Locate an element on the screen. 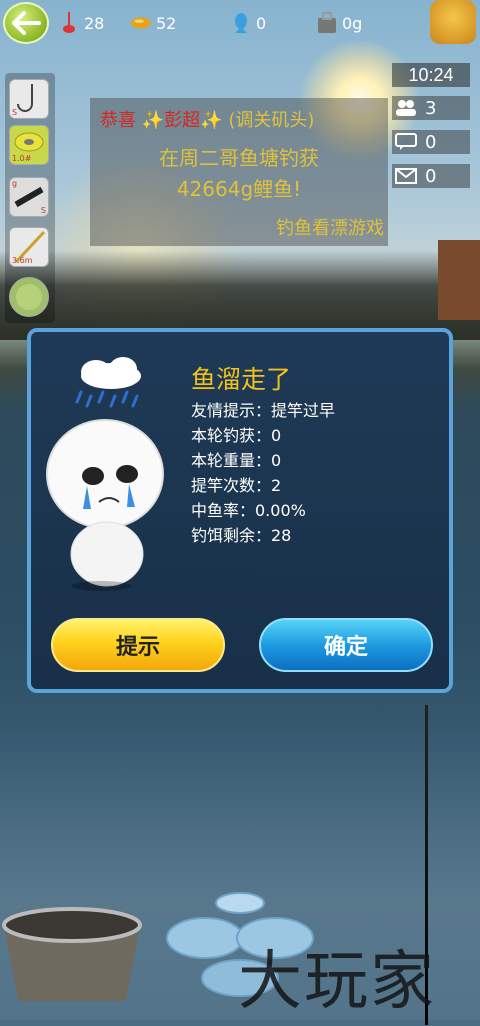 The width and height of the screenshot is (480, 1026). players-count: 3 is located at coordinates (431, 108).